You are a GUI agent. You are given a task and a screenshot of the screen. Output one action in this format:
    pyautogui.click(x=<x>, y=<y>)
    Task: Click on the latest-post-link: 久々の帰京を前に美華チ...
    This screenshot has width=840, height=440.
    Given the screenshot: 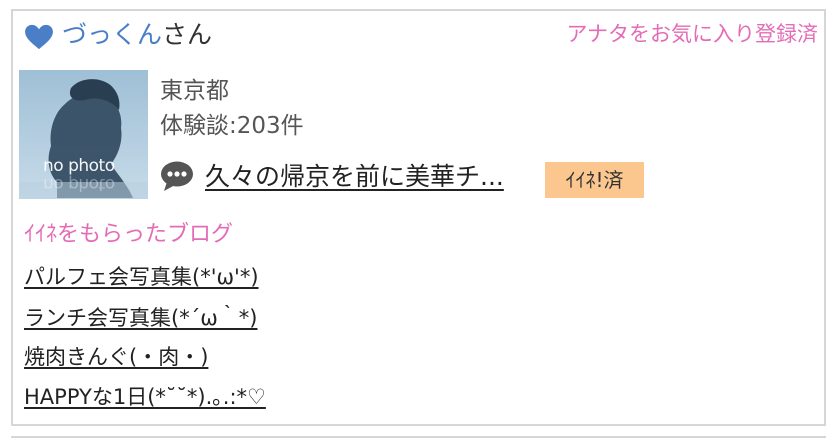 What is the action you would take?
    pyautogui.click(x=354, y=177)
    